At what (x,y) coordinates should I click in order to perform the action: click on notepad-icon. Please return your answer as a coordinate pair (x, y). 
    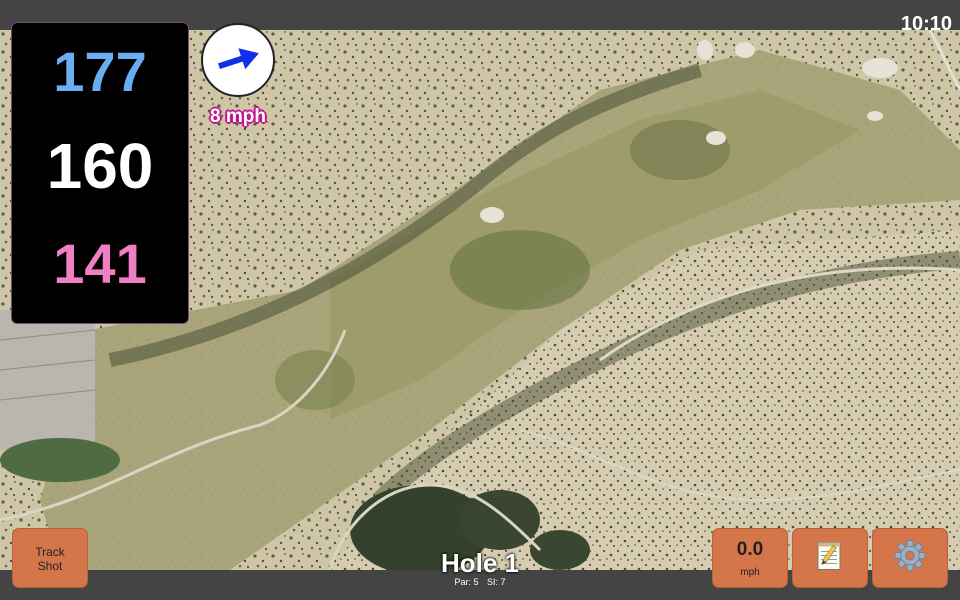
    Looking at the image, I should click on (830, 558).